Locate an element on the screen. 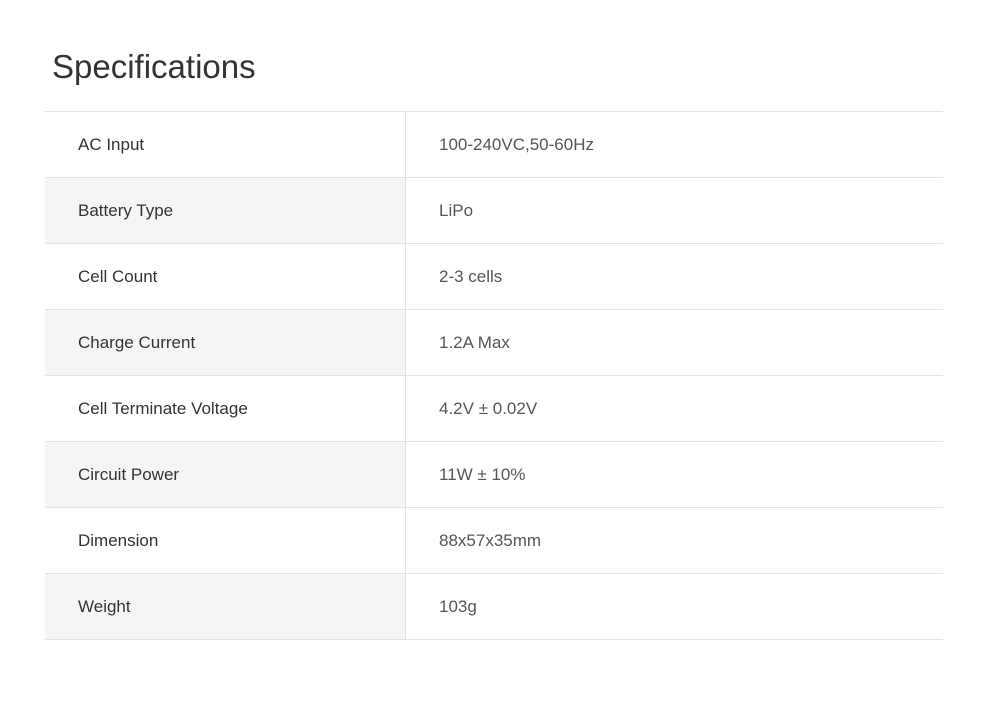 The width and height of the screenshot is (1000, 703). spec-value: 2-3 cells is located at coordinates (674, 276).